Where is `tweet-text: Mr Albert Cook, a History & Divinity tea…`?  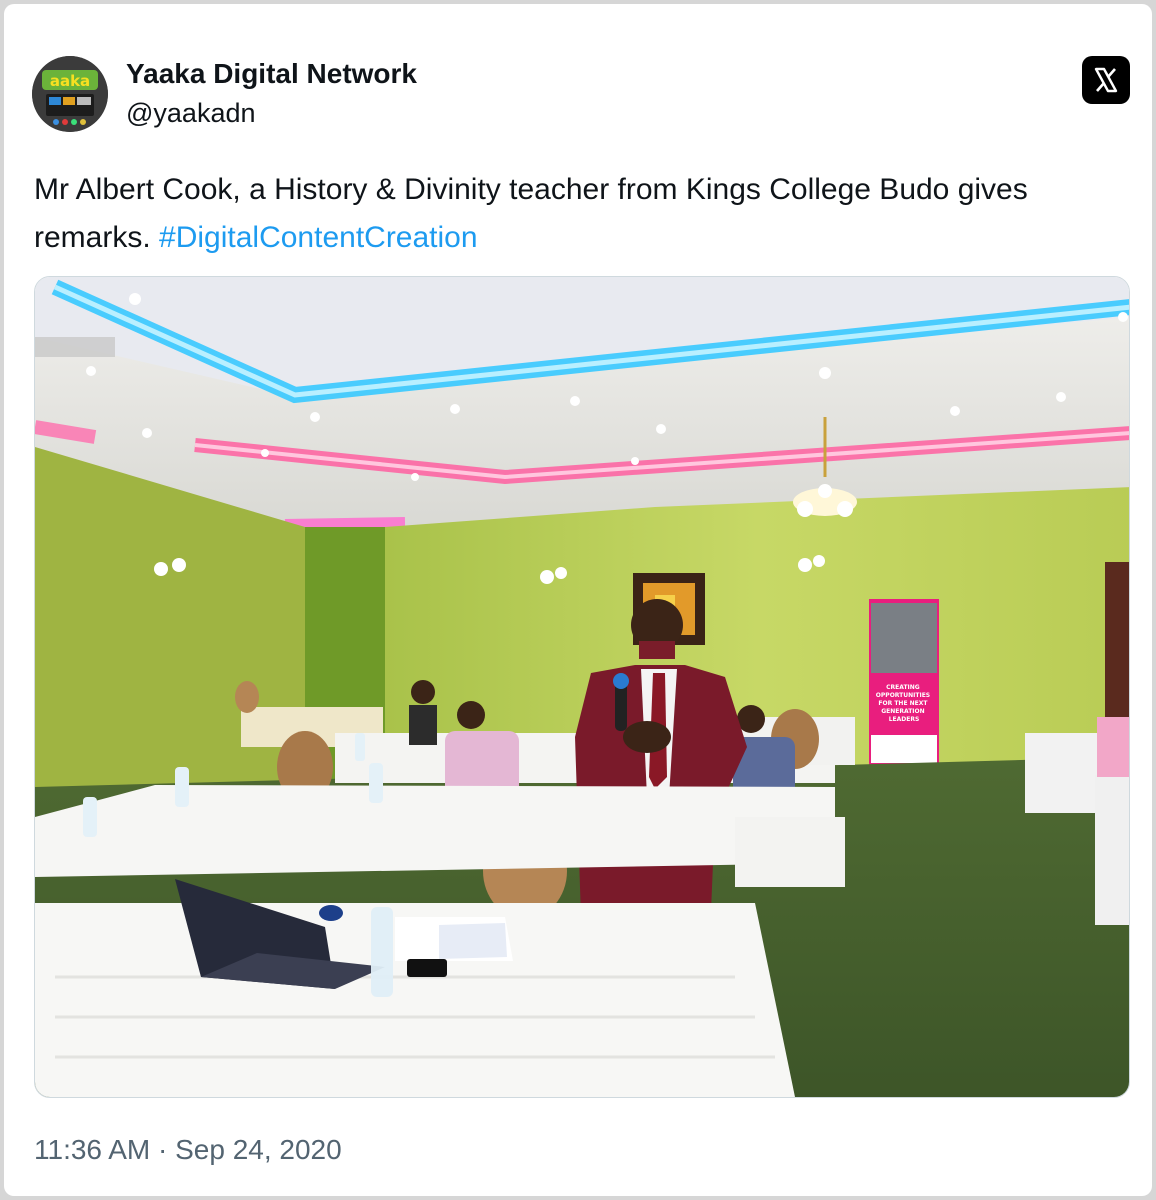
tweet-text: Mr Albert Cook, a History & Divinity tea… is located at coordinates (574, 214).